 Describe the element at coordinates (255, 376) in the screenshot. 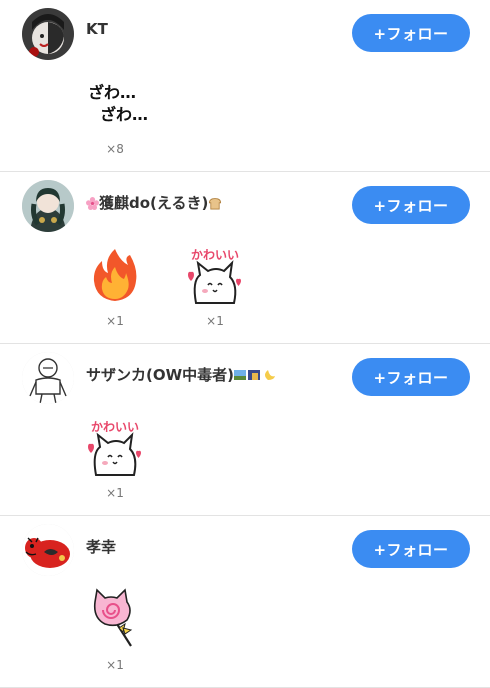

I see `night-scenery-icons` at that location.